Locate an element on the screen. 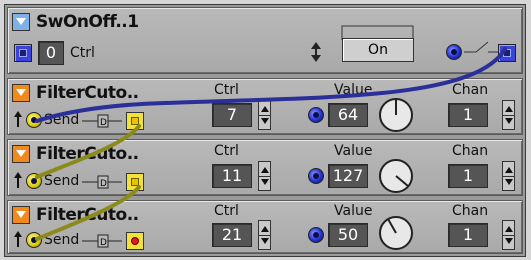  midi-enable-button is located at coordinates (23, 53).